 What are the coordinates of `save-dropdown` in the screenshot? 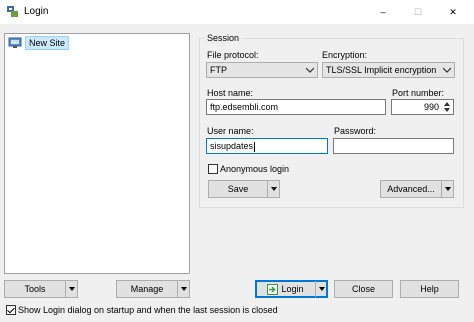 It's located at (273, 189).